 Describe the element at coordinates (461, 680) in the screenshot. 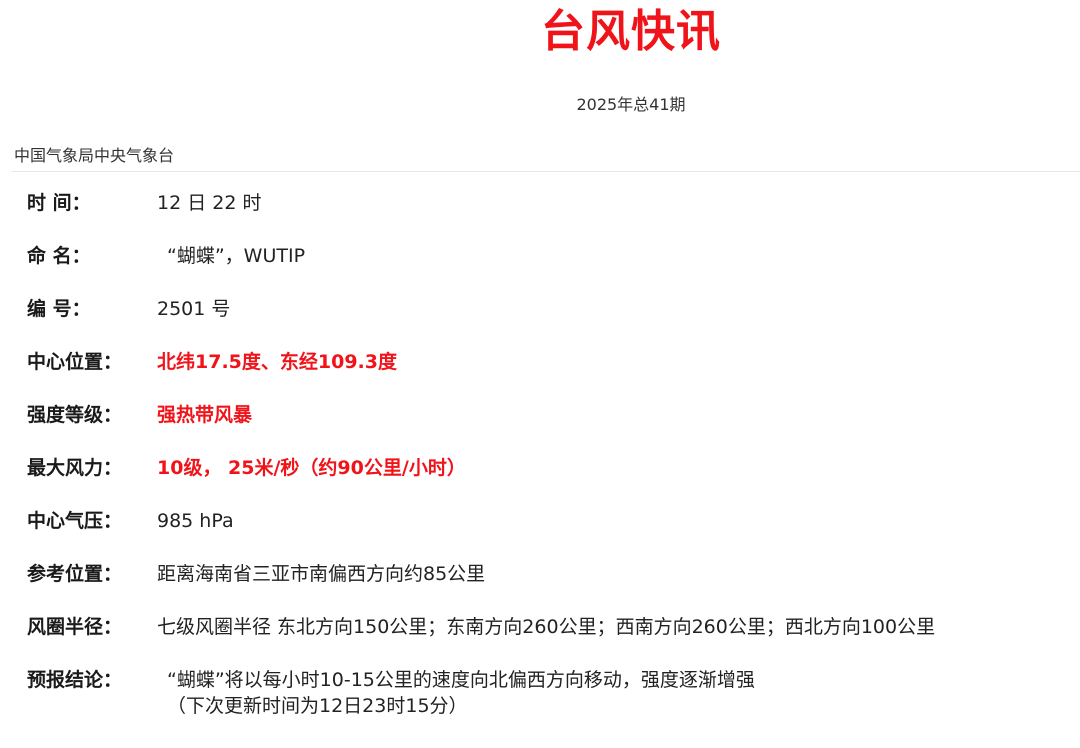

I see `forecast-text: “蝴蝶”将以每小时10-15公里的速度向北偏西方向移动，强度逐渐增强` at that location.